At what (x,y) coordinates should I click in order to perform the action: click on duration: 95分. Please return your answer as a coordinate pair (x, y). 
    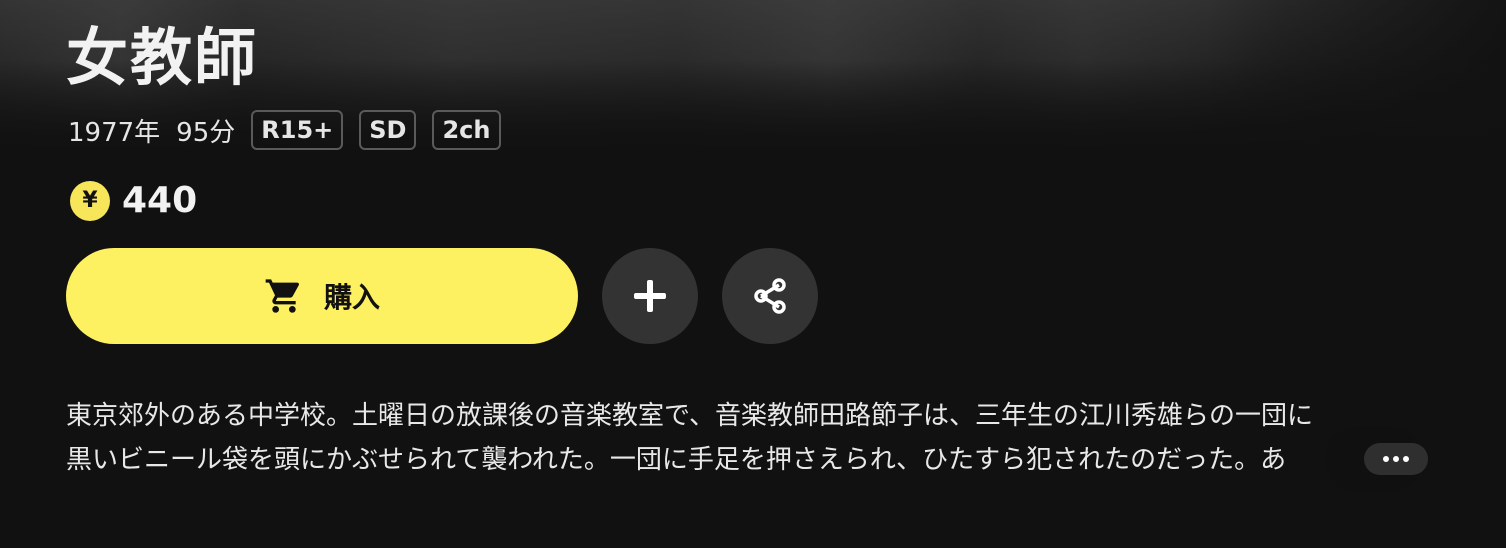
    Looking at the image, I should click on (206, 132).